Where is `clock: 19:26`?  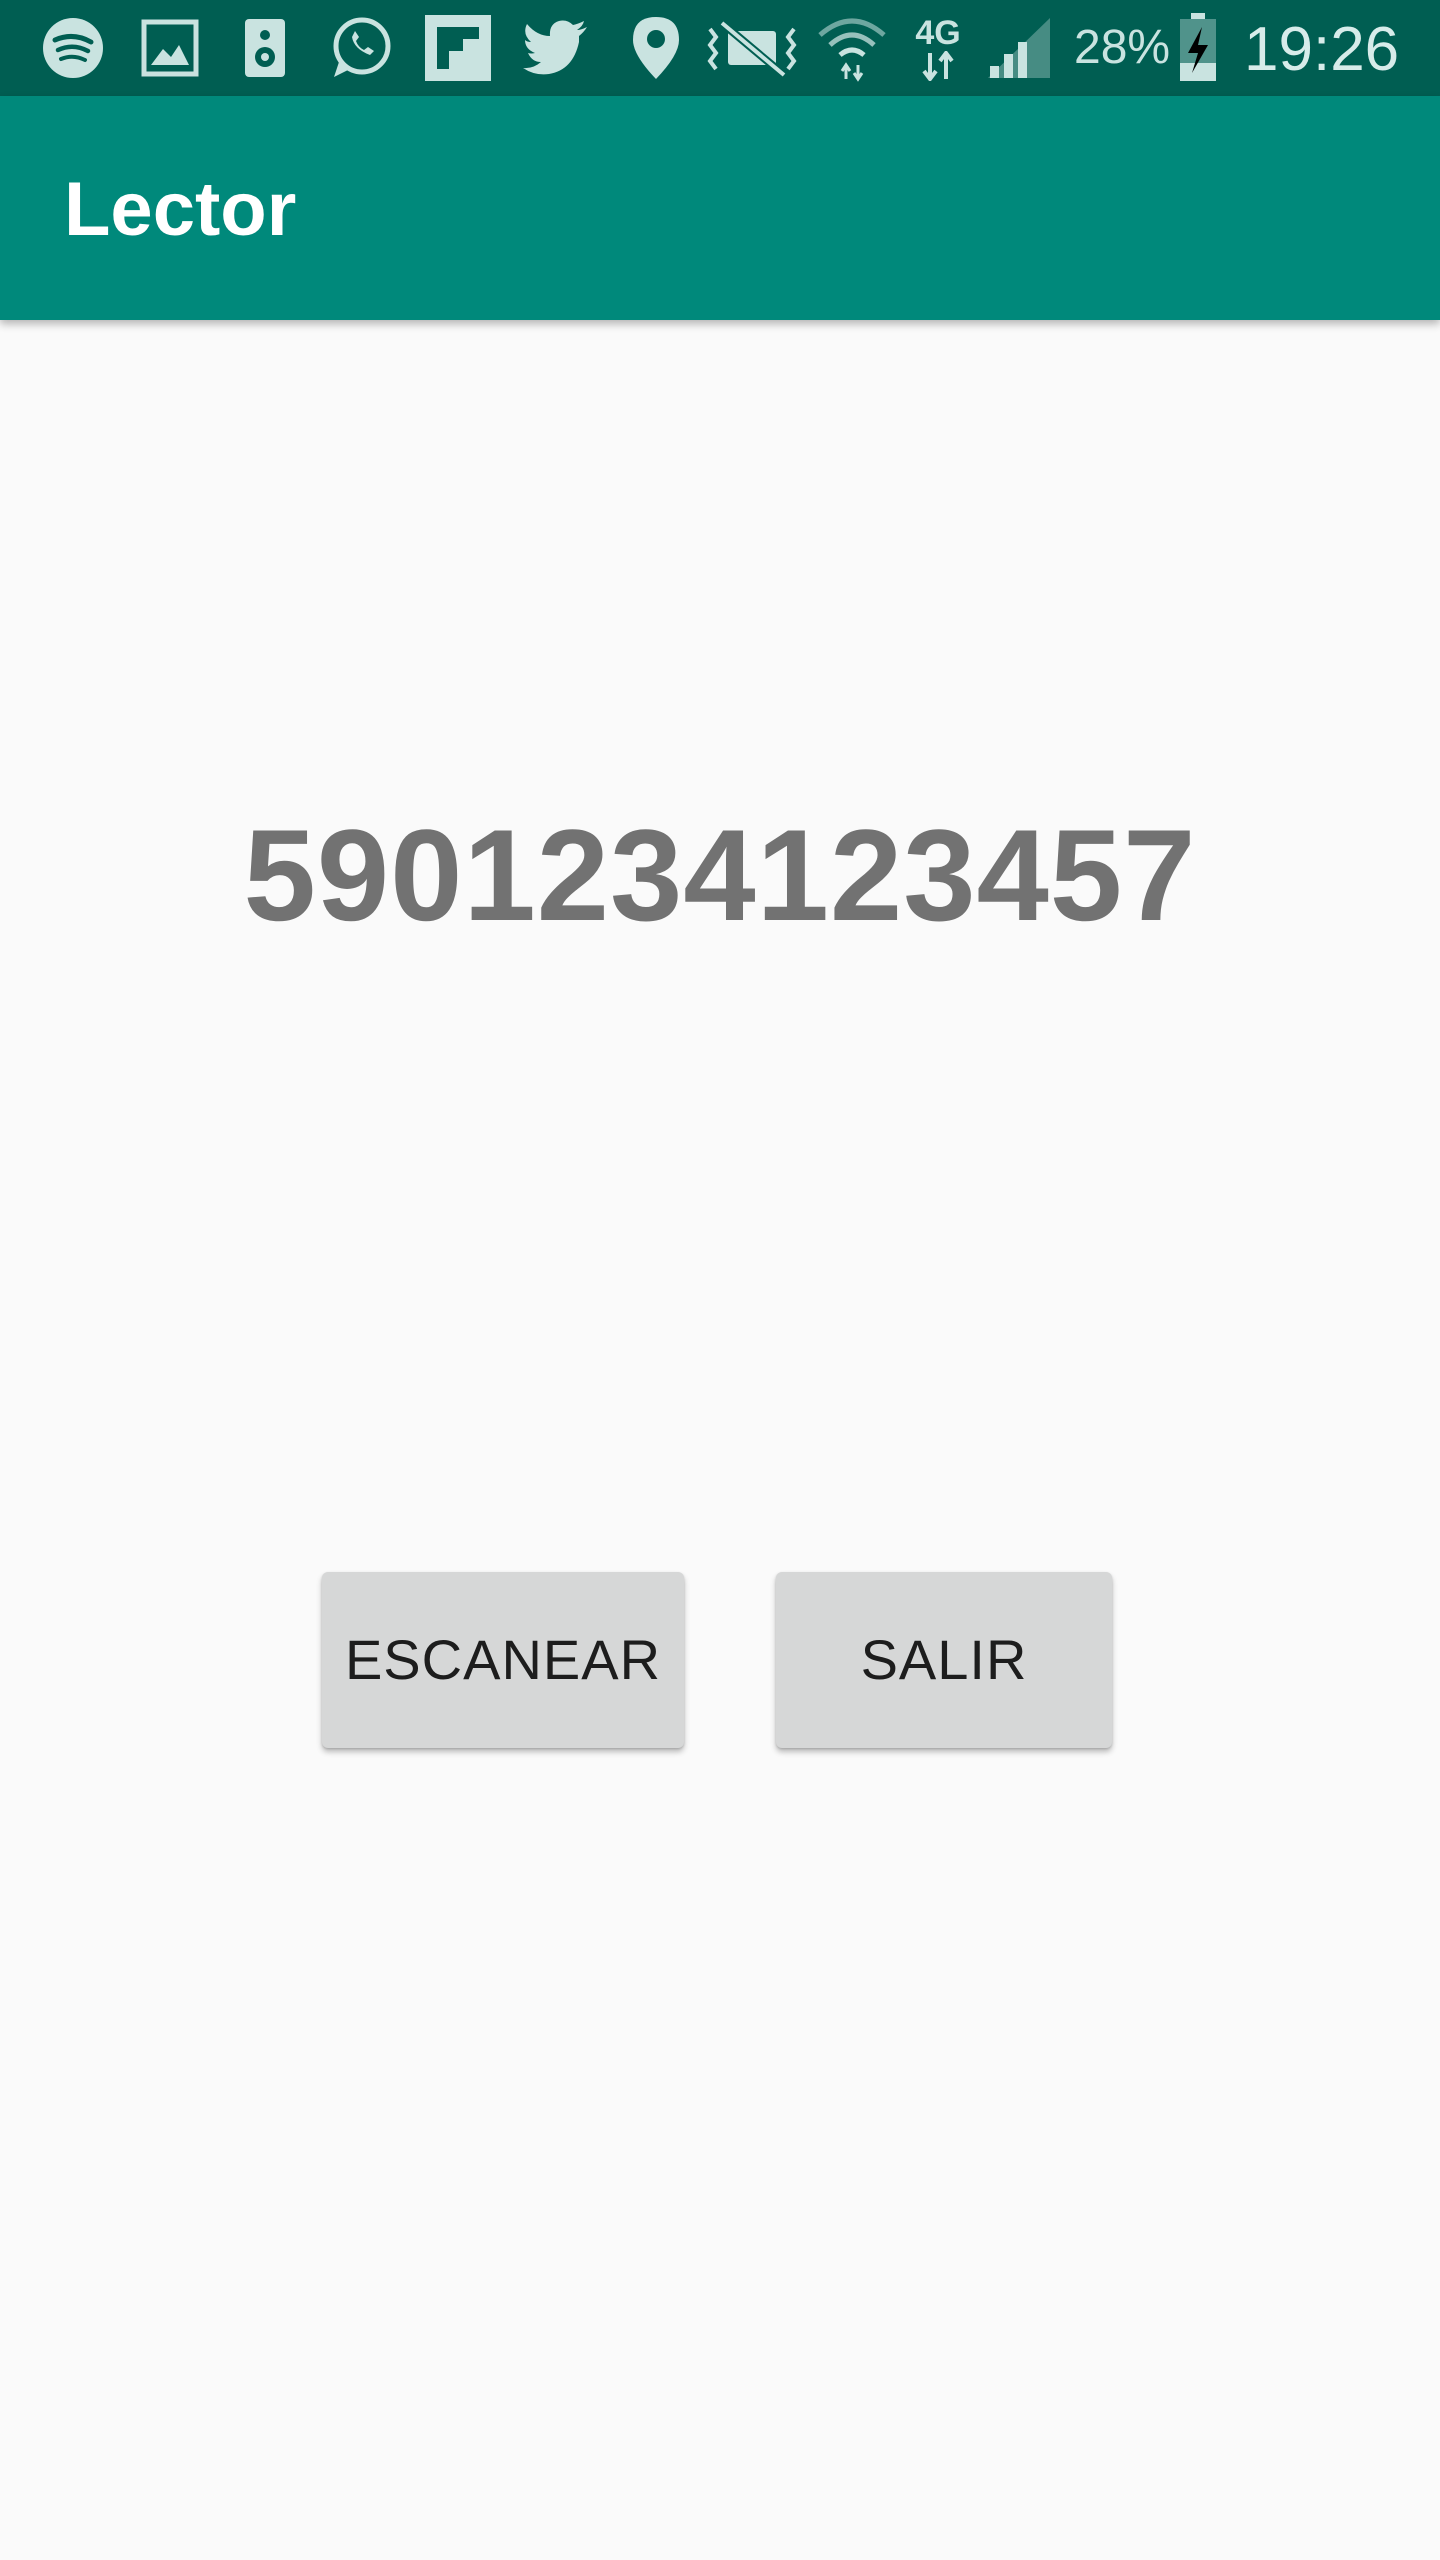 clock: 19:26 is located at coordinates (1322, 49).